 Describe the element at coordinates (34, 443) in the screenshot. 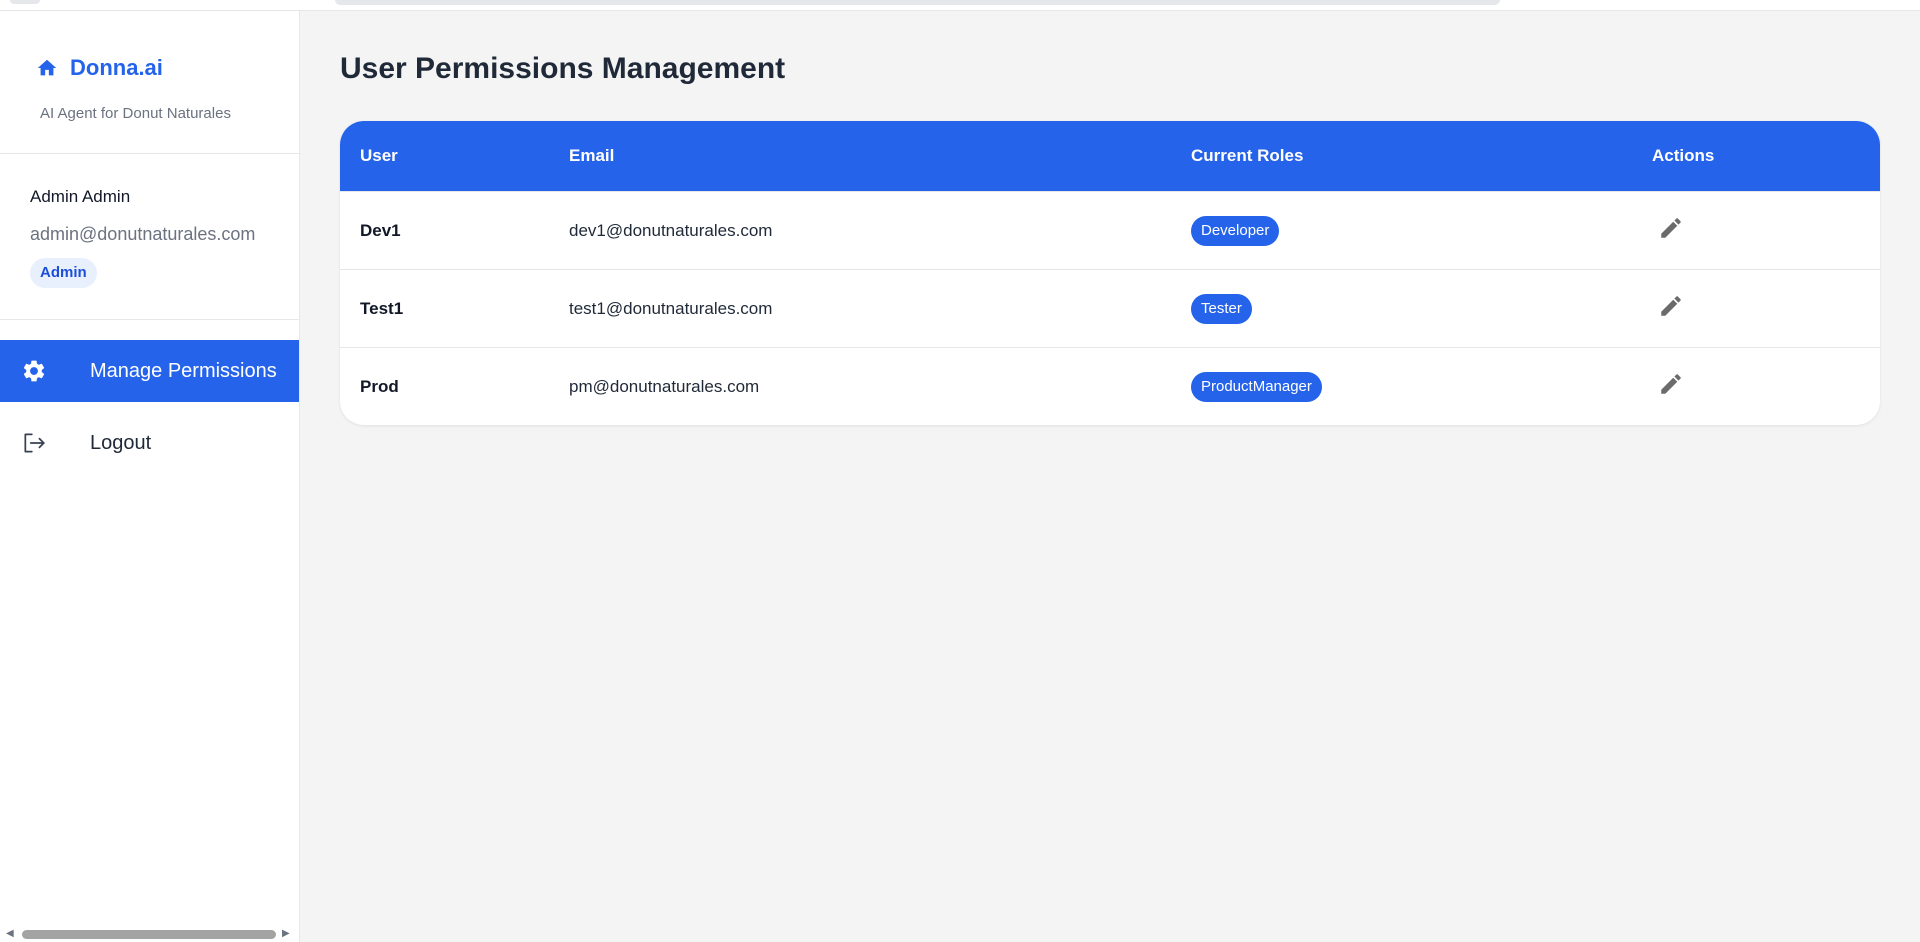

I see `logout-icon` at that location.